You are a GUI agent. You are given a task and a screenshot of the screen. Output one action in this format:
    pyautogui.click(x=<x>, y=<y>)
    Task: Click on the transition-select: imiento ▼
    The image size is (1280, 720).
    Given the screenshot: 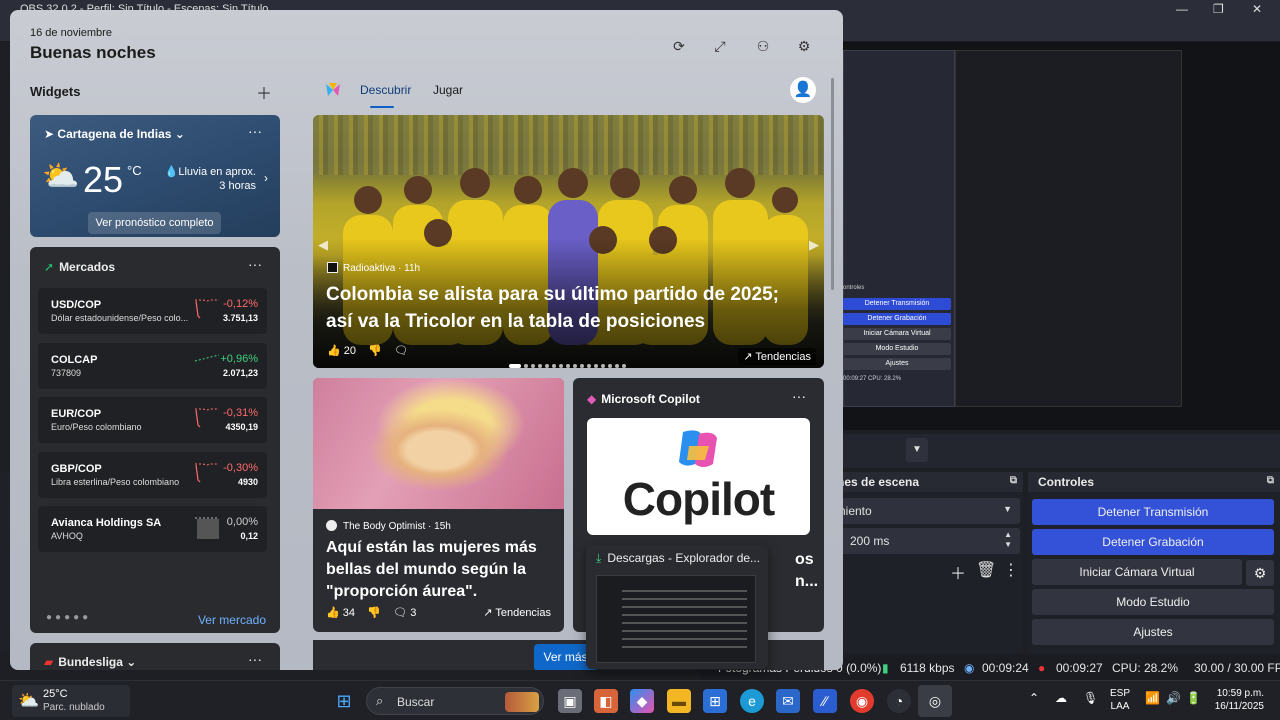 What is the action you would take?
    pyautogui.click(x=921, y=511)
    